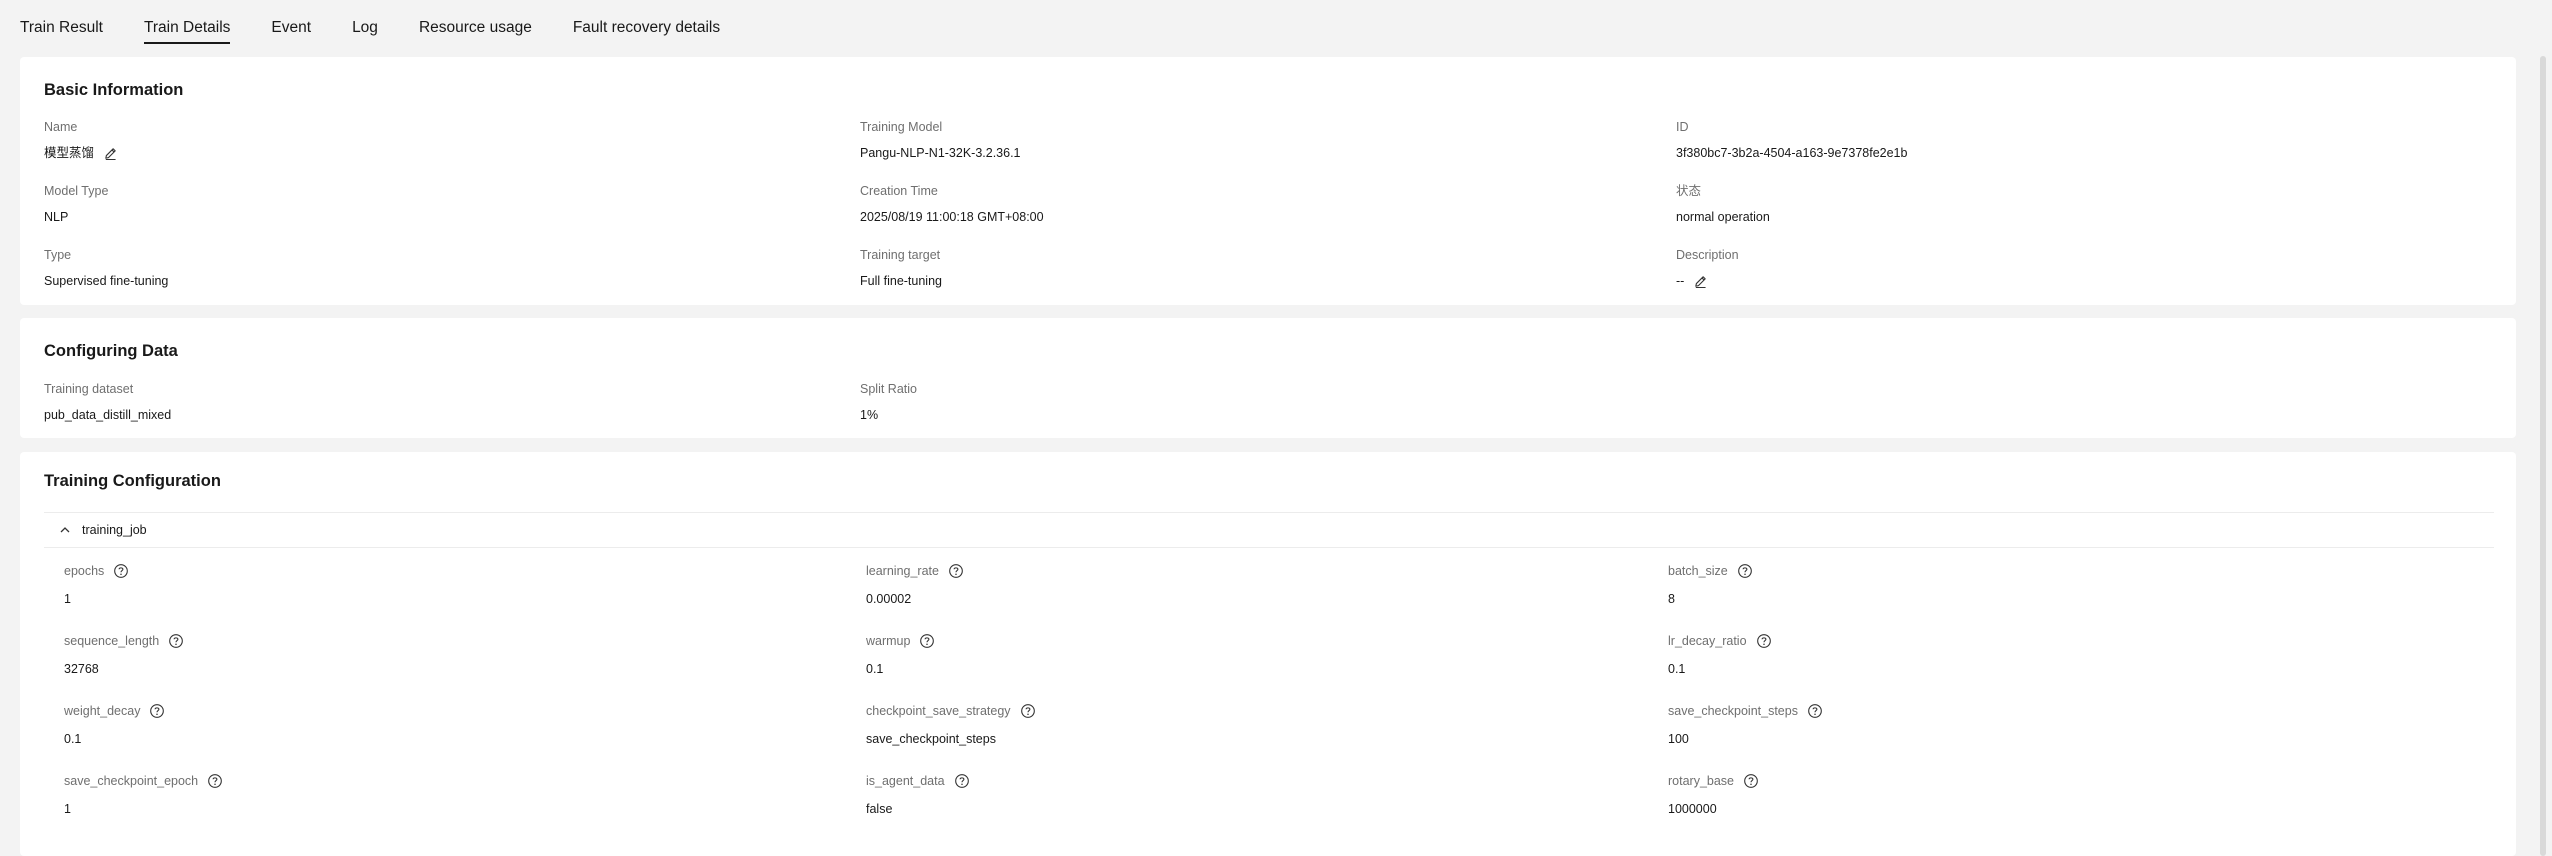 This screenshot has height=856, width=2552. What do you see at coordinates (76, 191) in the screenshot?
I see `model-type-label: Model Type` at bounding box center [76, 191].